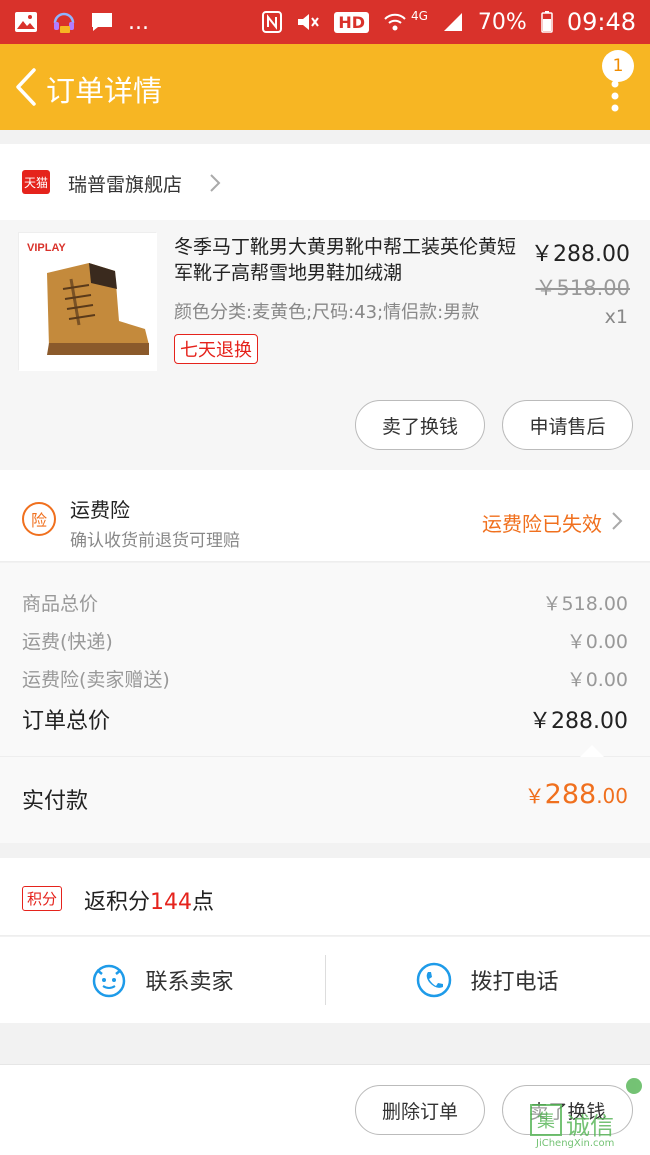  What do you see at coordinates (102, 22) in the screenshot?
I see `message-icon` at bounding box center [102, 22].